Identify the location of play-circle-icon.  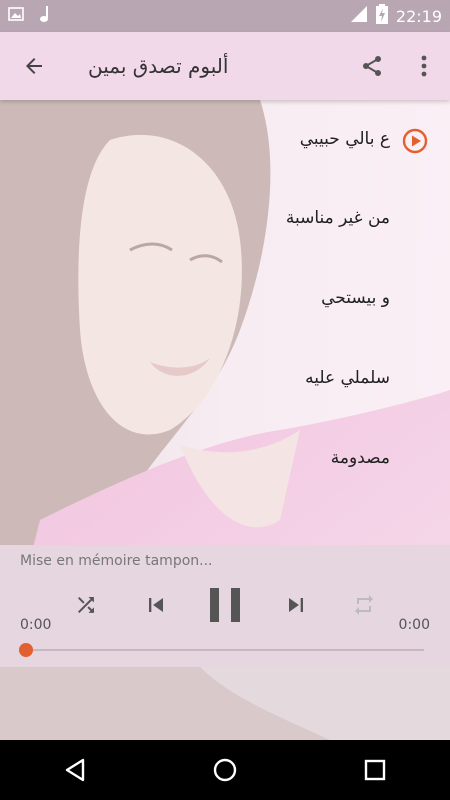
(415, 141).